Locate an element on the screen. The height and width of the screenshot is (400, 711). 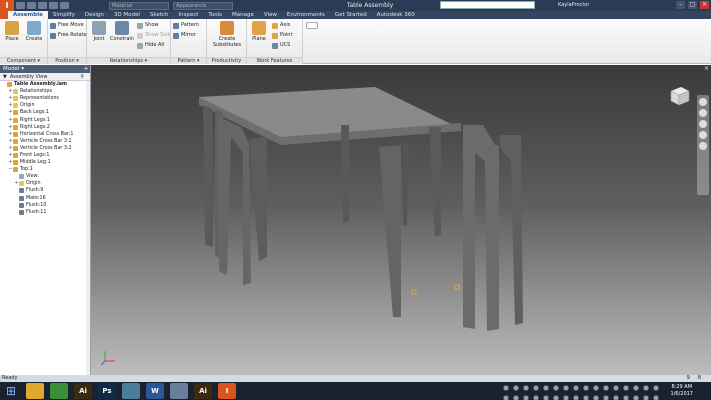
material-dropdown: Material is located at coordinates (139, 5).